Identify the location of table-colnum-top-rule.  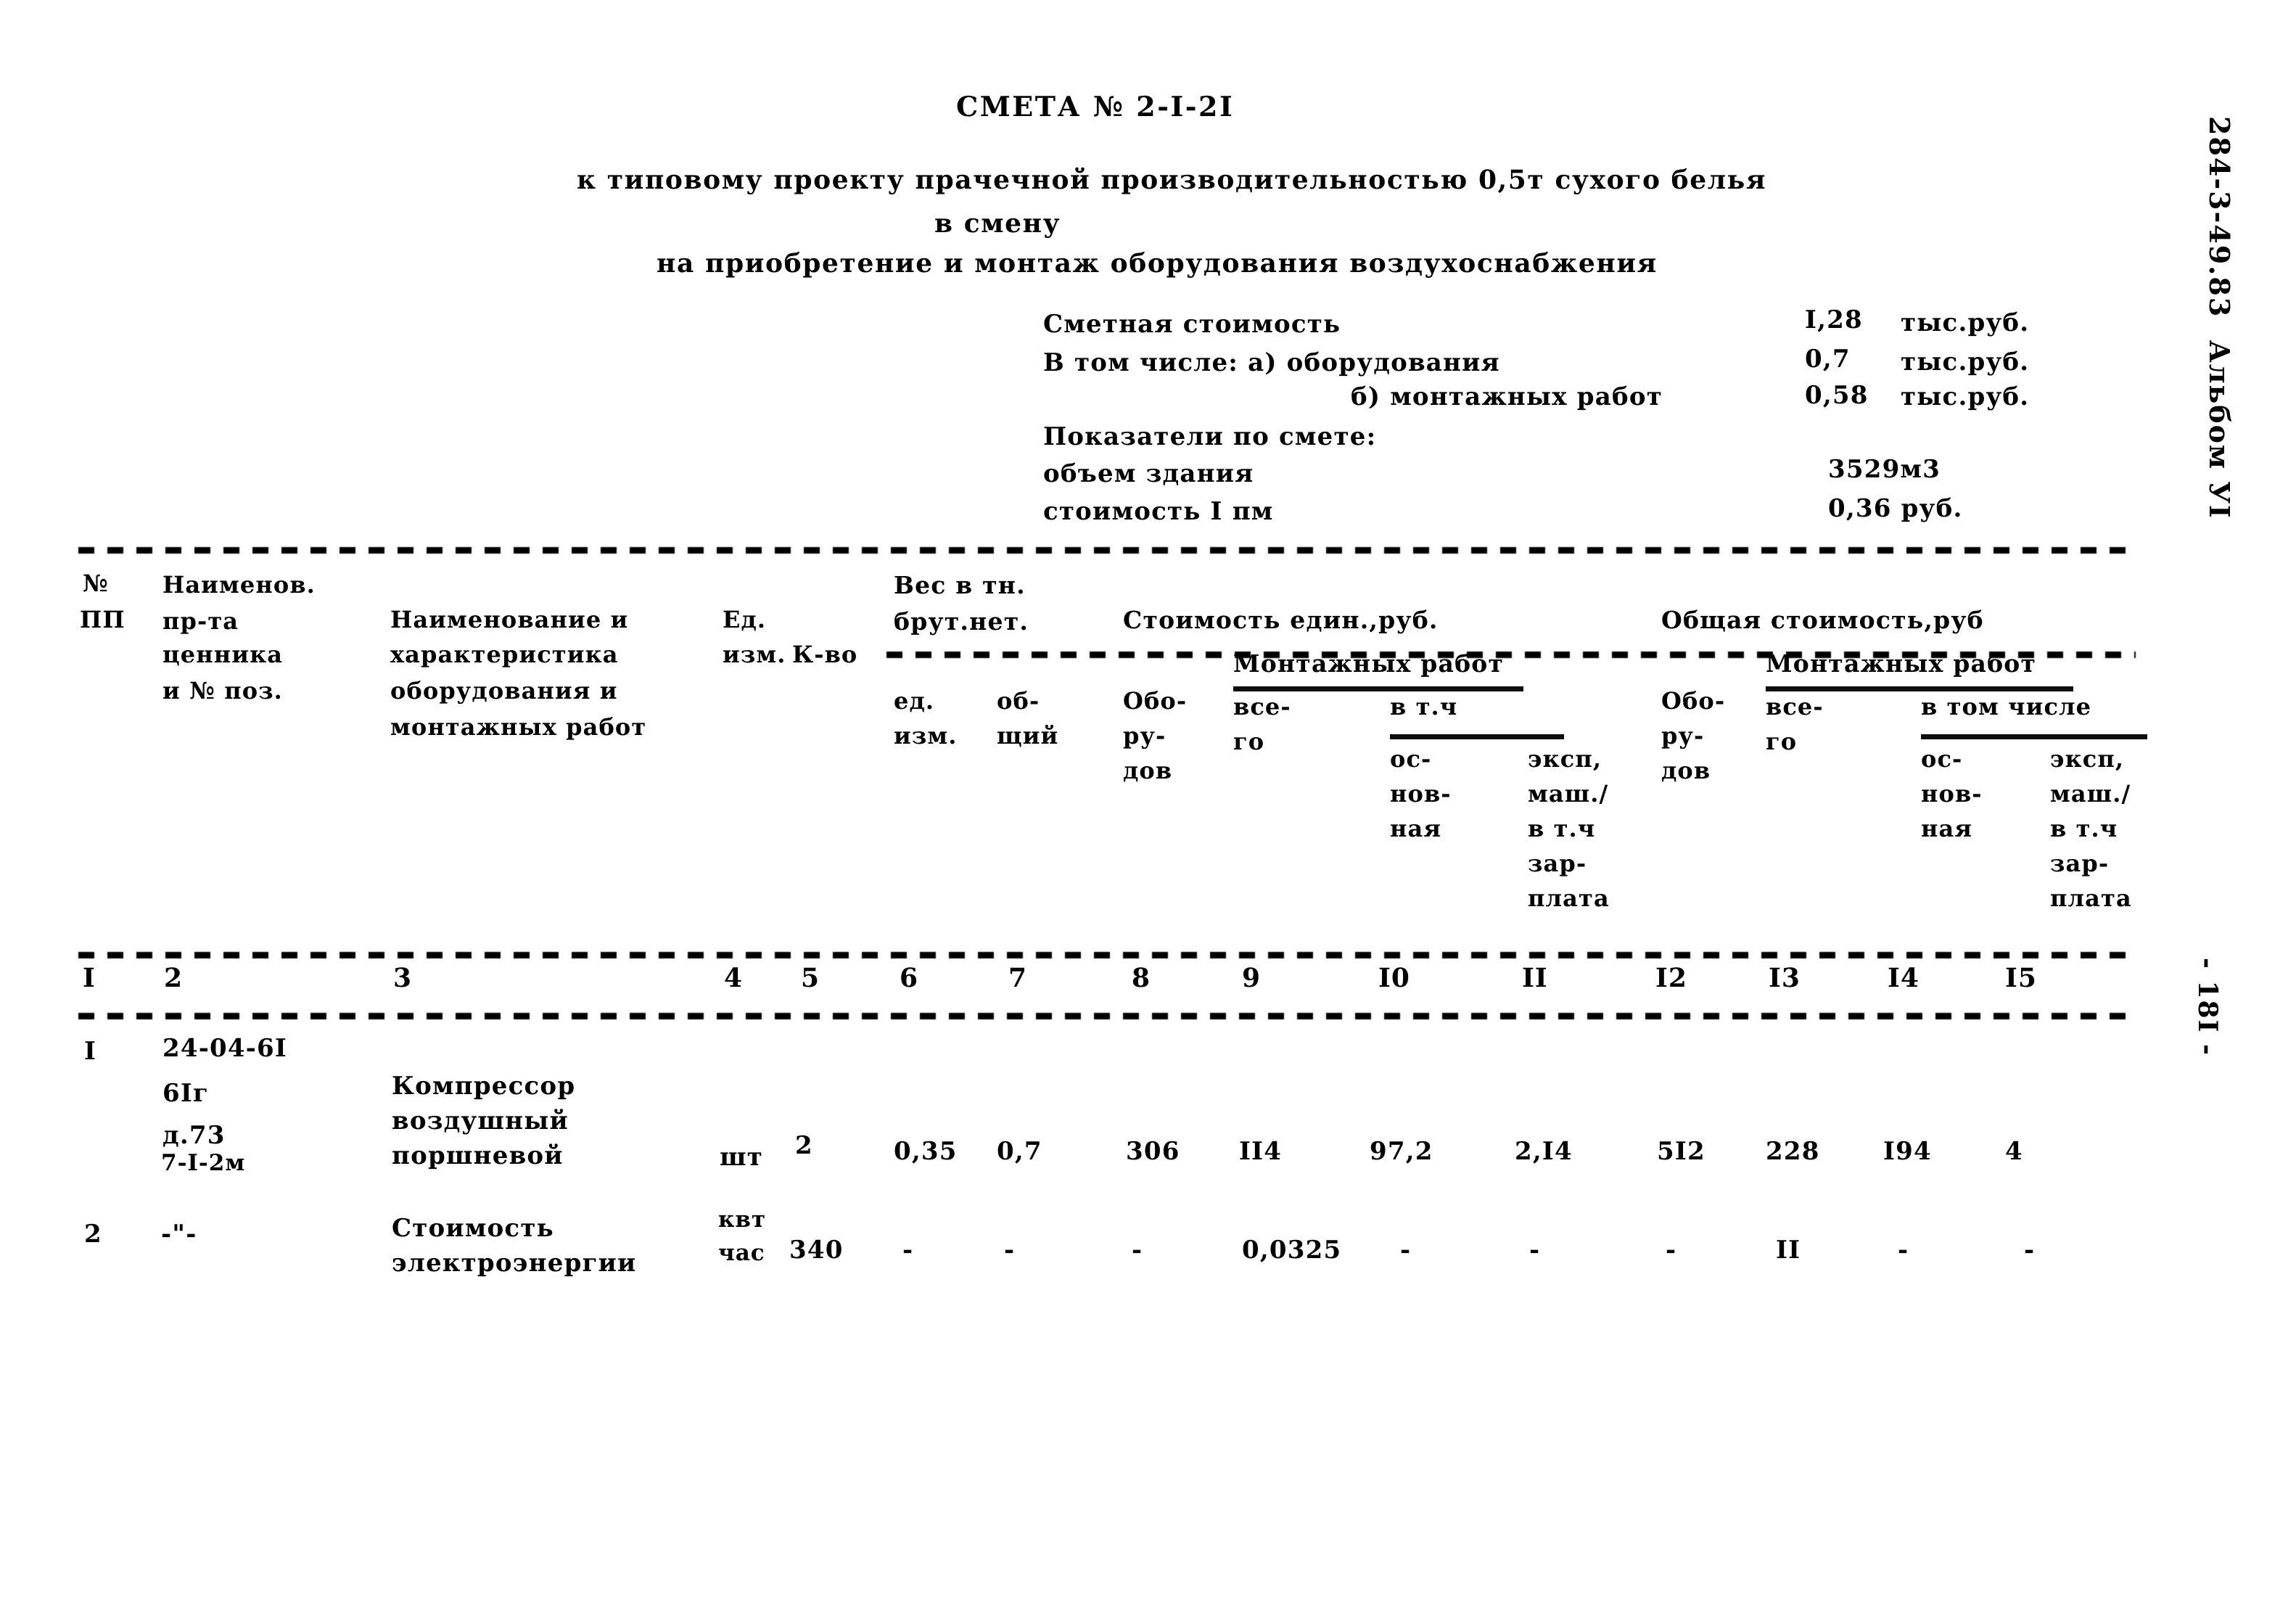
(1108, 955).